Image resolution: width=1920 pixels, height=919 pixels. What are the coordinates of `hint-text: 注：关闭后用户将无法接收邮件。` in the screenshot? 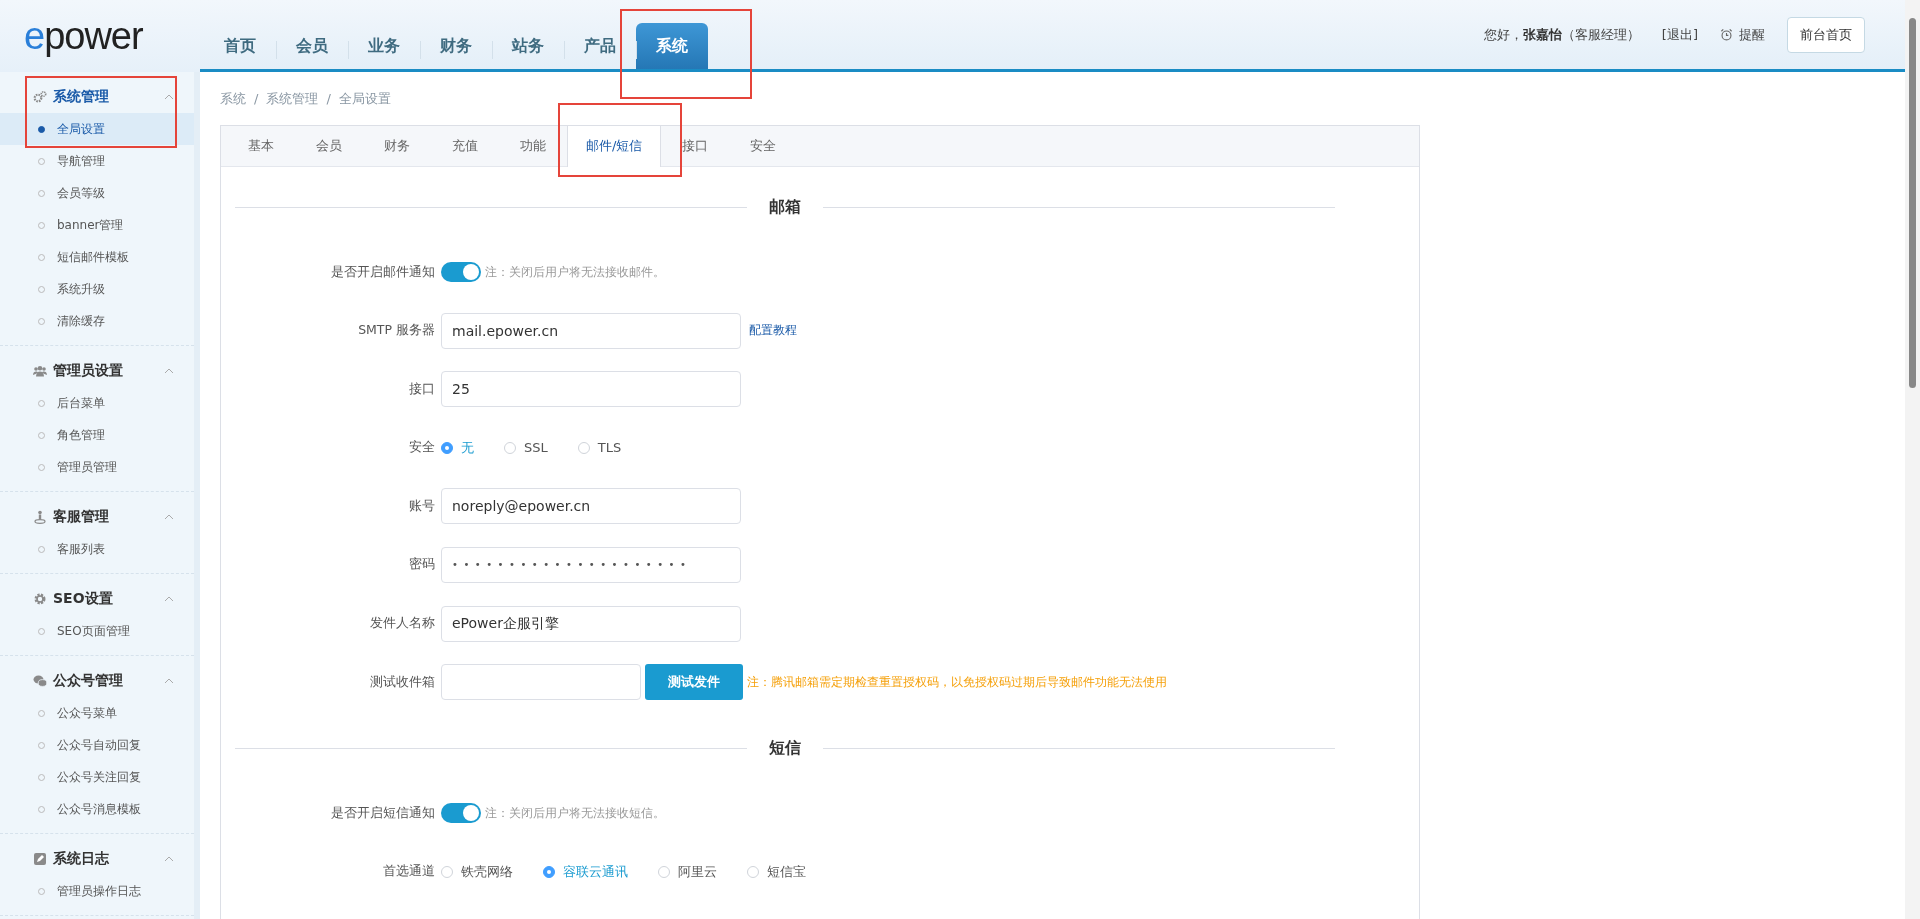 It's located at (575, 272).